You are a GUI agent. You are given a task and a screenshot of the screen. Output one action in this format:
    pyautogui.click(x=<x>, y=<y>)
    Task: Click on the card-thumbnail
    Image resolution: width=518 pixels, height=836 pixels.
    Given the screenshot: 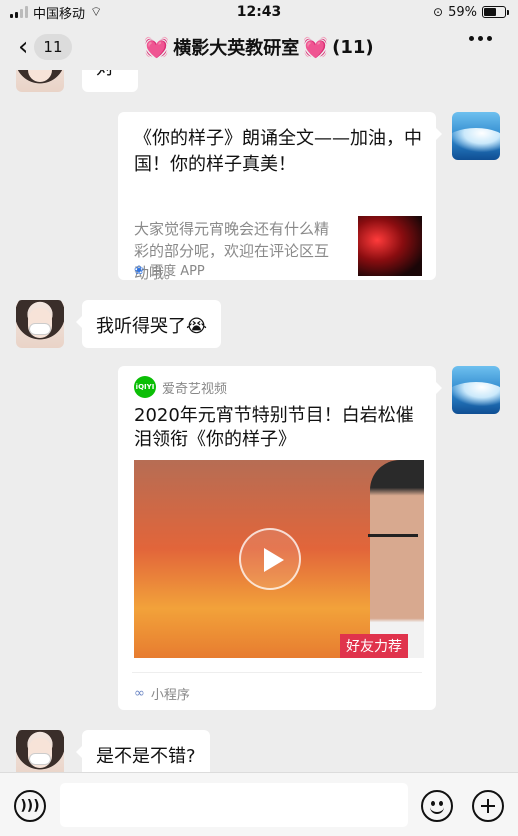 What is the action you would take?
    pyautogui.click(x=390, y=246)
    